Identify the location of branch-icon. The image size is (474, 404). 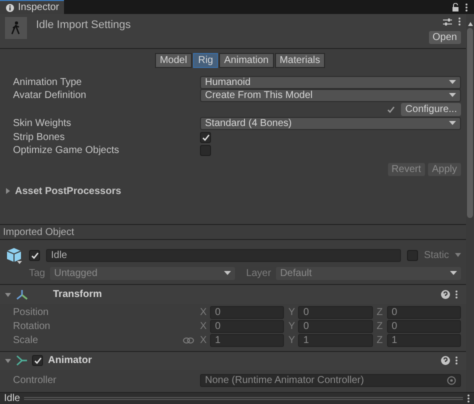
(21, 360).